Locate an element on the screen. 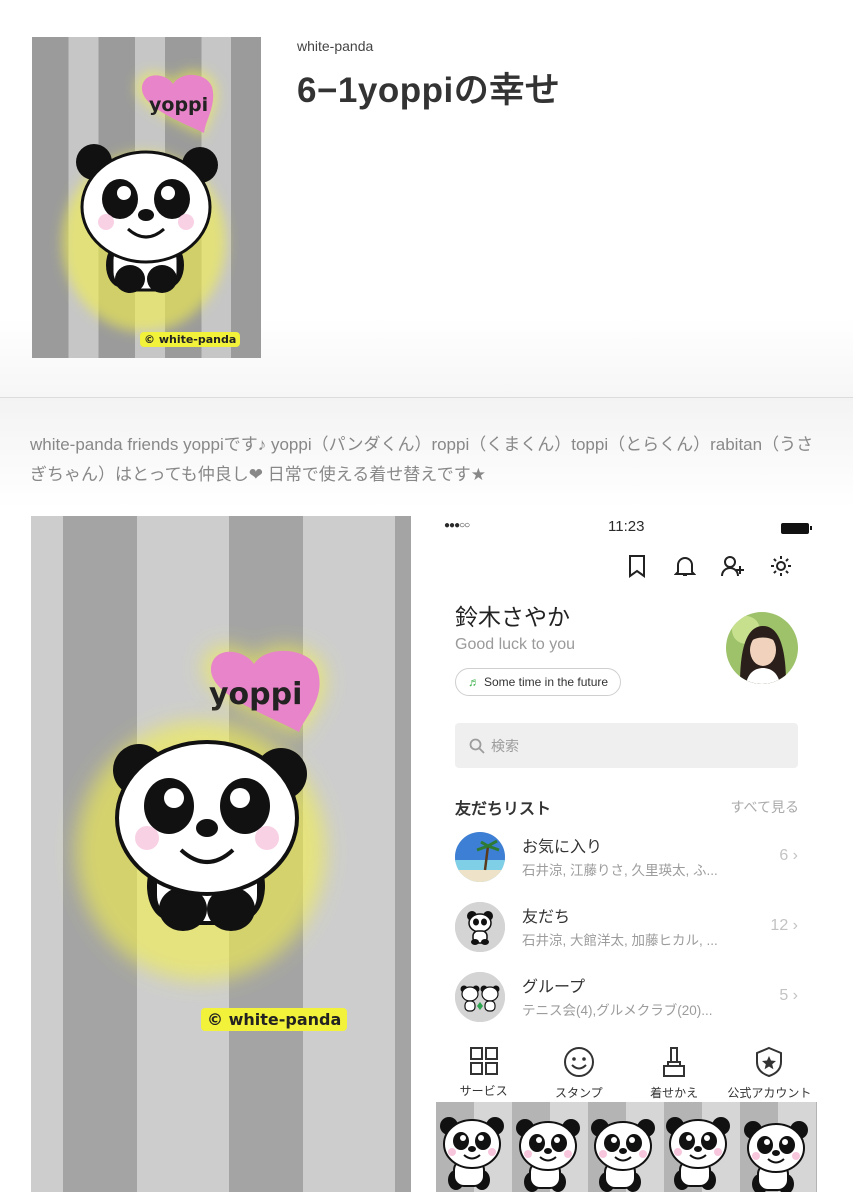 This screenshot has height=1200, width=853. signal-indicator: ●●●○○ is located at coordinates (457, 525).